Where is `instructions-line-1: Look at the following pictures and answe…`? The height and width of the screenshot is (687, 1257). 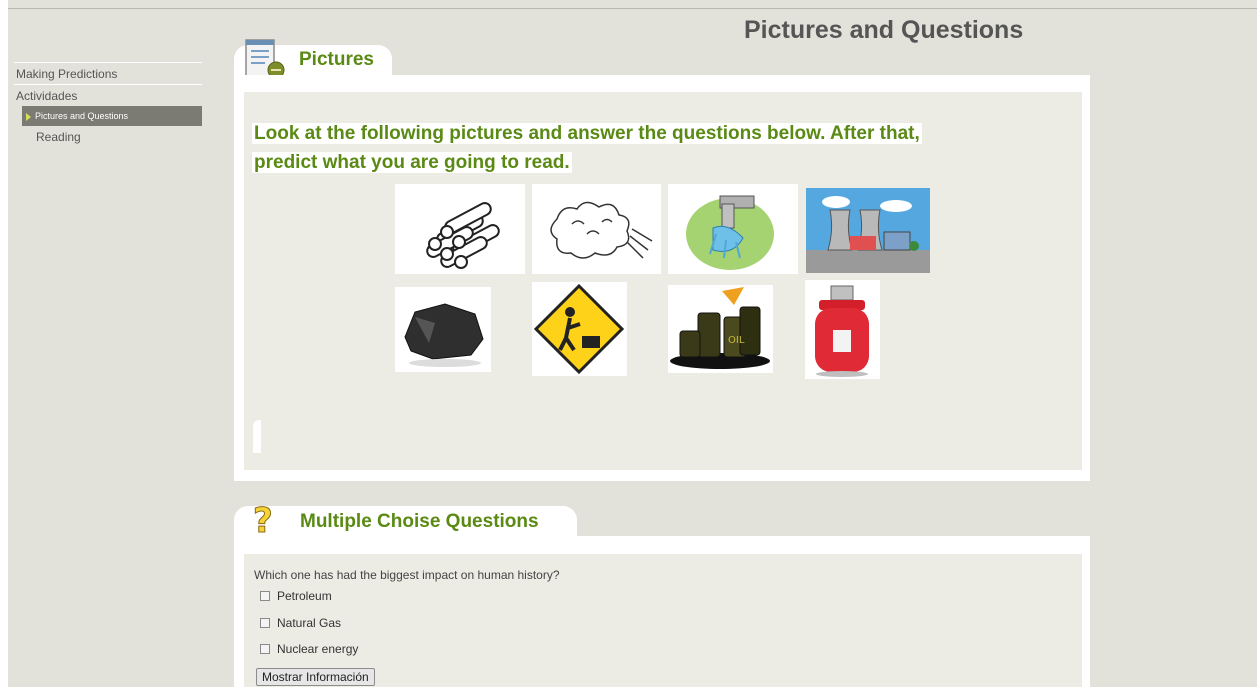 instructions-line-1: Look at the following pictures and answe… is located at coordinates (587, 133).